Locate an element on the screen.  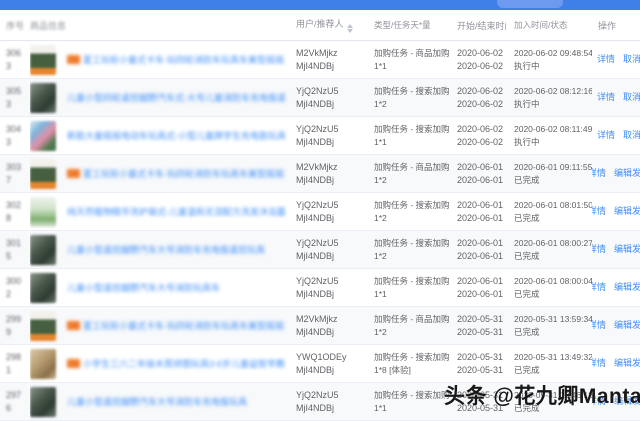
join-status-cell: 2020-06-01 08:00:04 已完成 is located at coordinates (549, 287).